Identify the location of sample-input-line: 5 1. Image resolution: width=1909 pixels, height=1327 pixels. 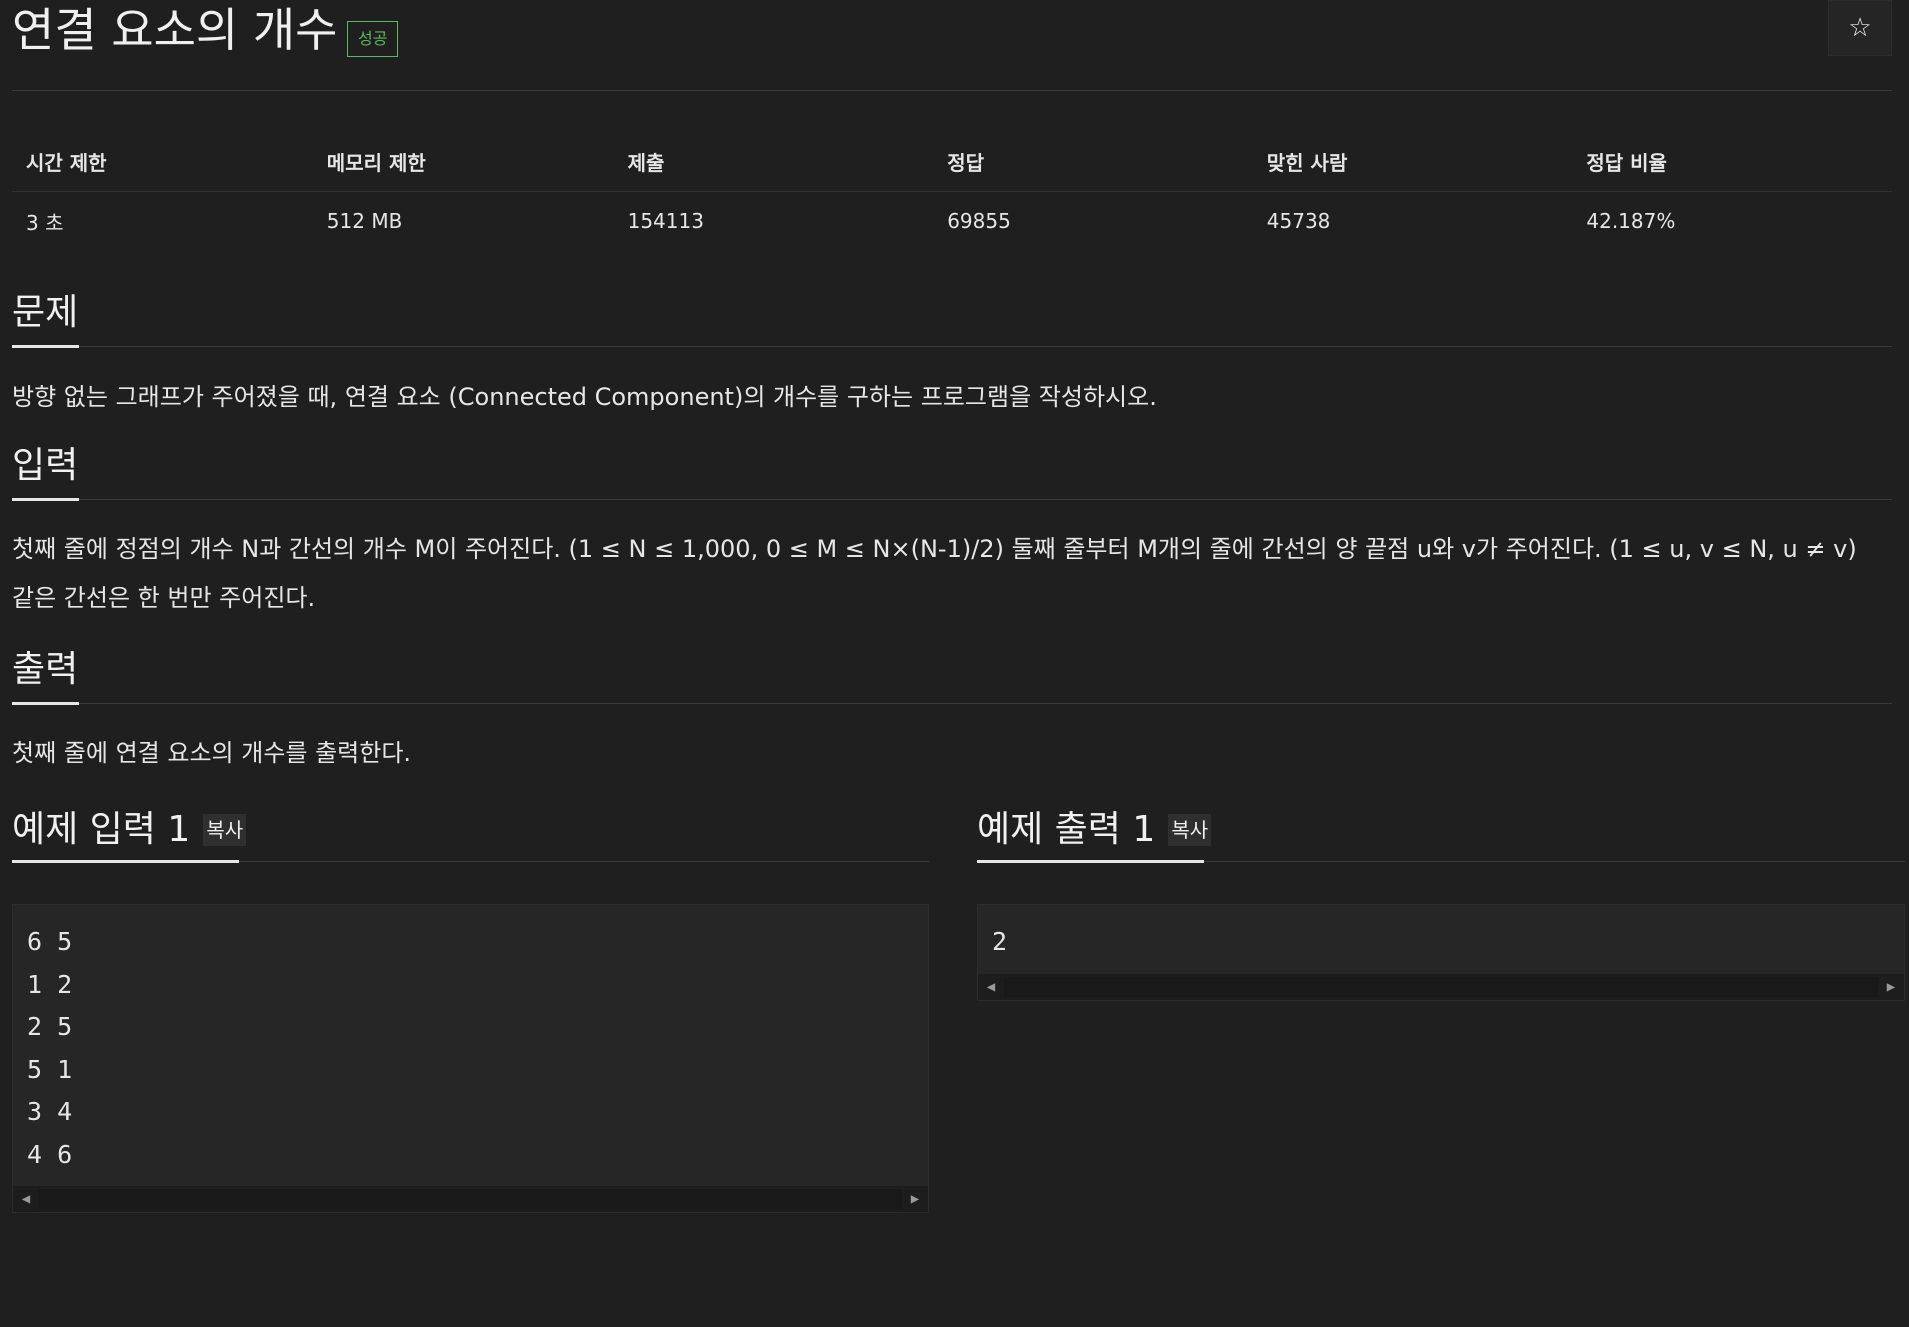
(50, 1069).